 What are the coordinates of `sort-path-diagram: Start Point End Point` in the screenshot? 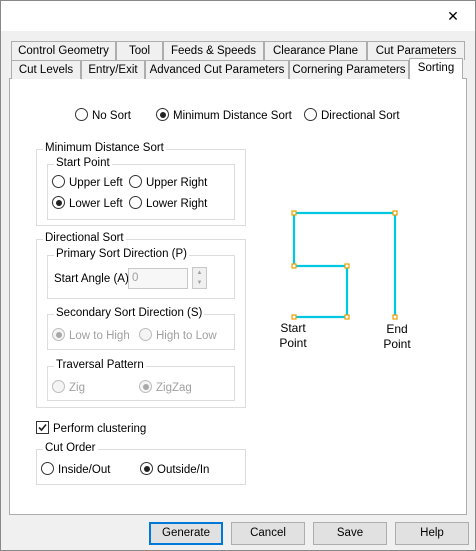 It's located at (346, 281).